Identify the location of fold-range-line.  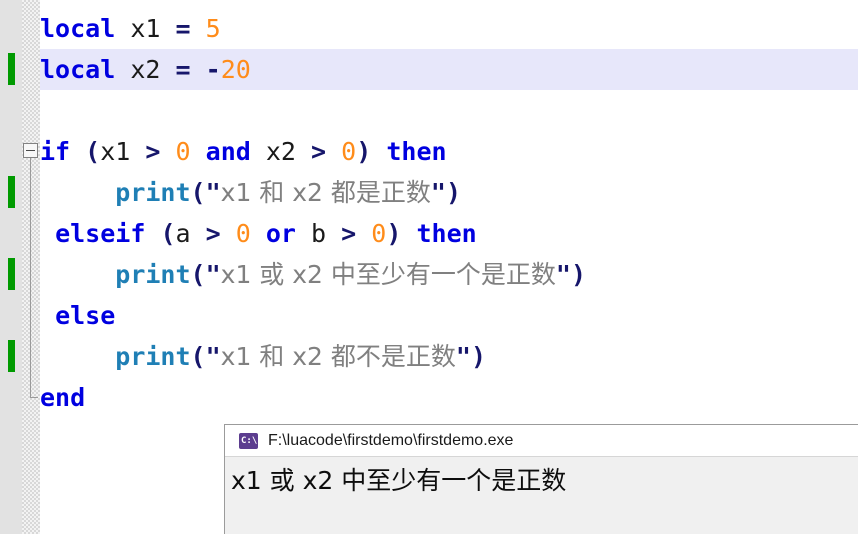
(30, 277).